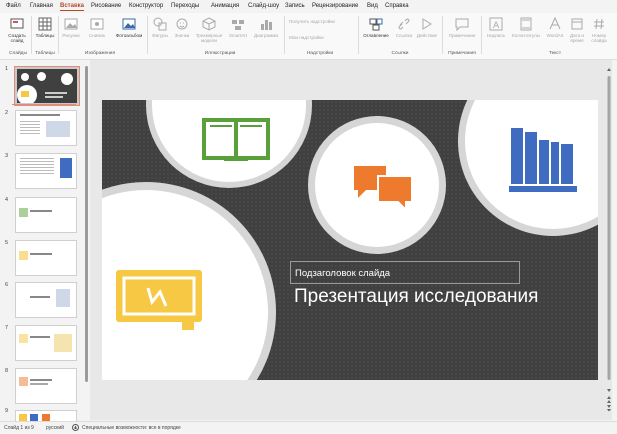 The height and width of the screenshot is (434, 617). What do you see at coordinates (397, 6) in the screenshot?
I see `menu-help: Справка` at bounding box center [397, 6].